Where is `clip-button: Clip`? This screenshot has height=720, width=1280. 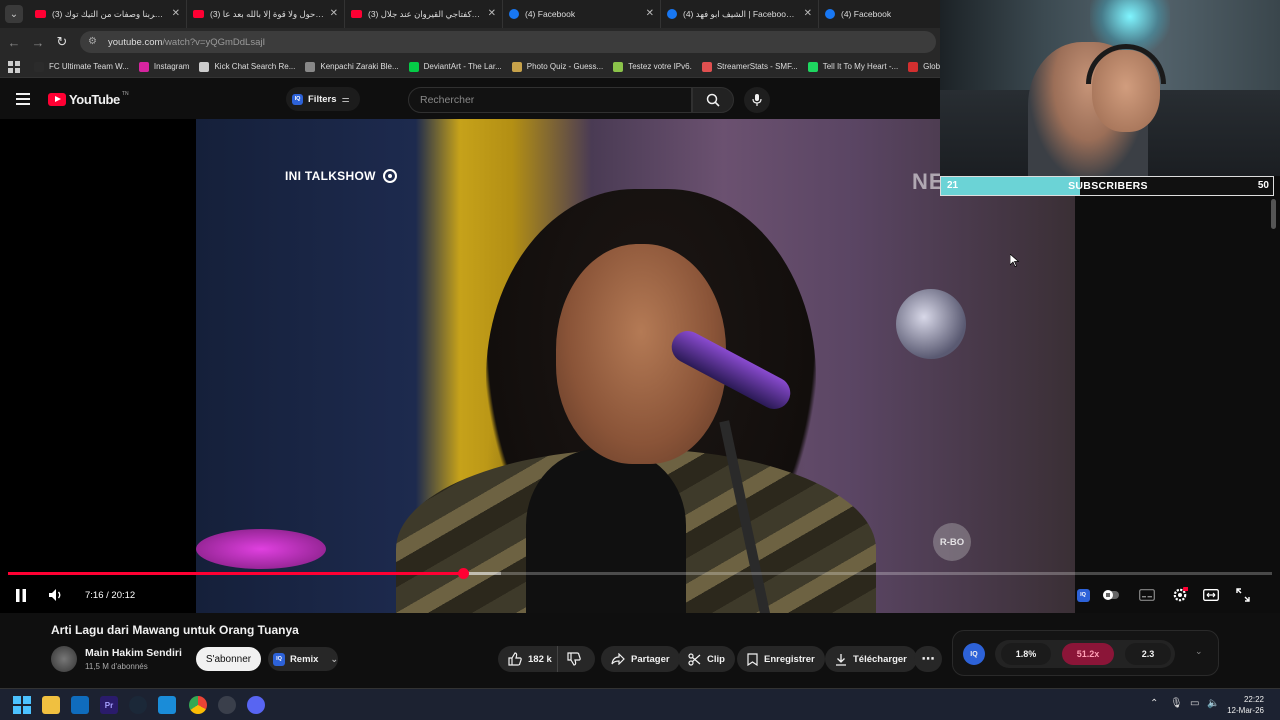 clip-button: Clip is located at coordinates (706, 659).